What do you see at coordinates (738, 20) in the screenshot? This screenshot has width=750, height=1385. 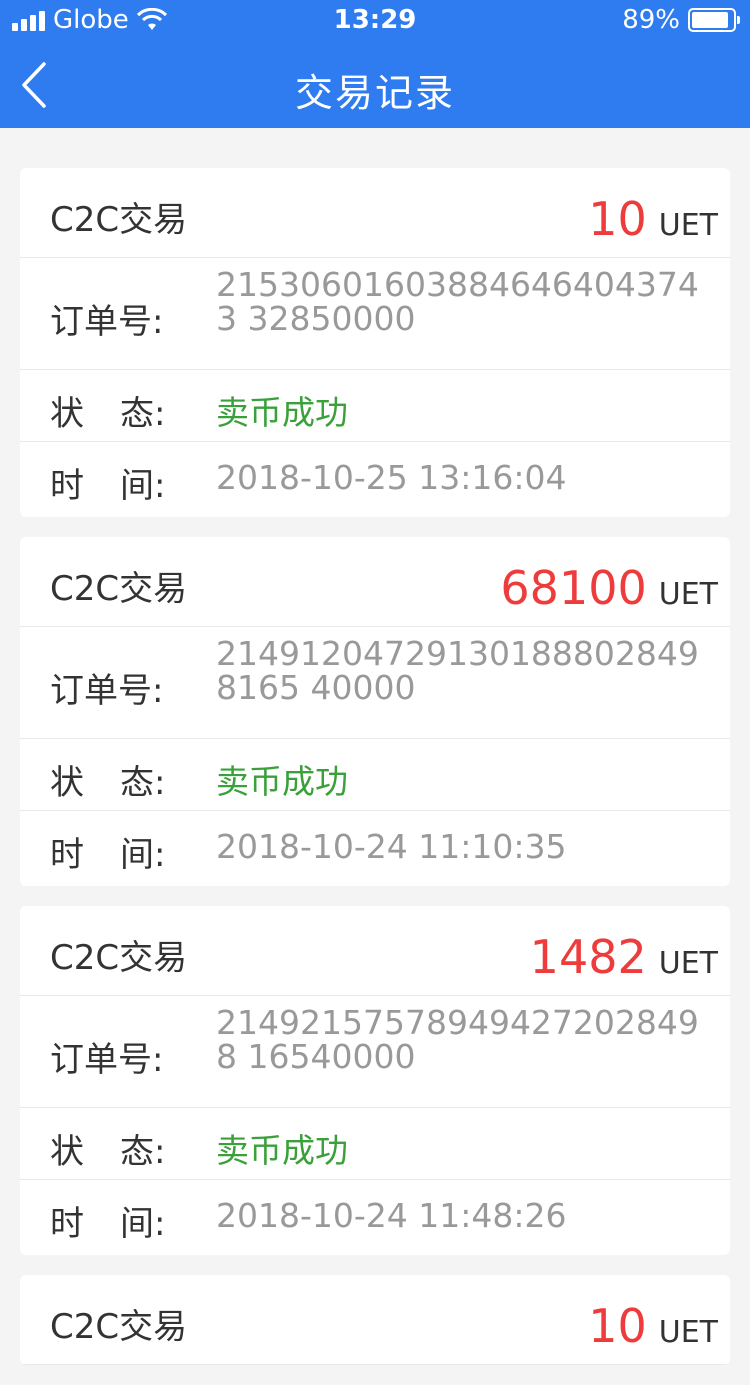 I see `battery-nub` at bounding box center [738, 20].